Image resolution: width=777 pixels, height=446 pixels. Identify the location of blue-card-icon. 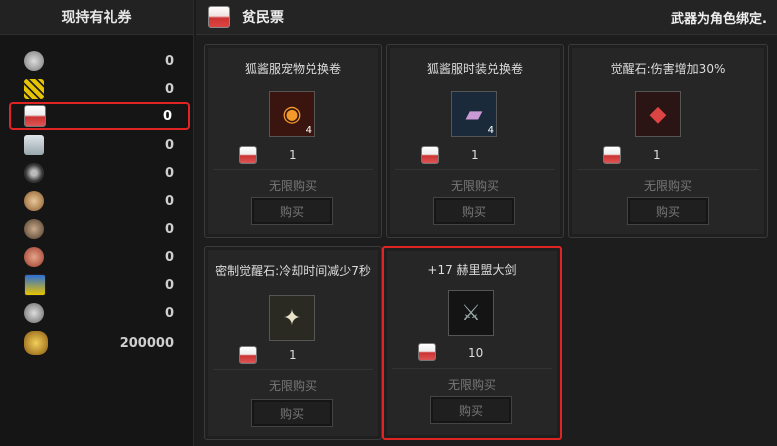
(35, 285).